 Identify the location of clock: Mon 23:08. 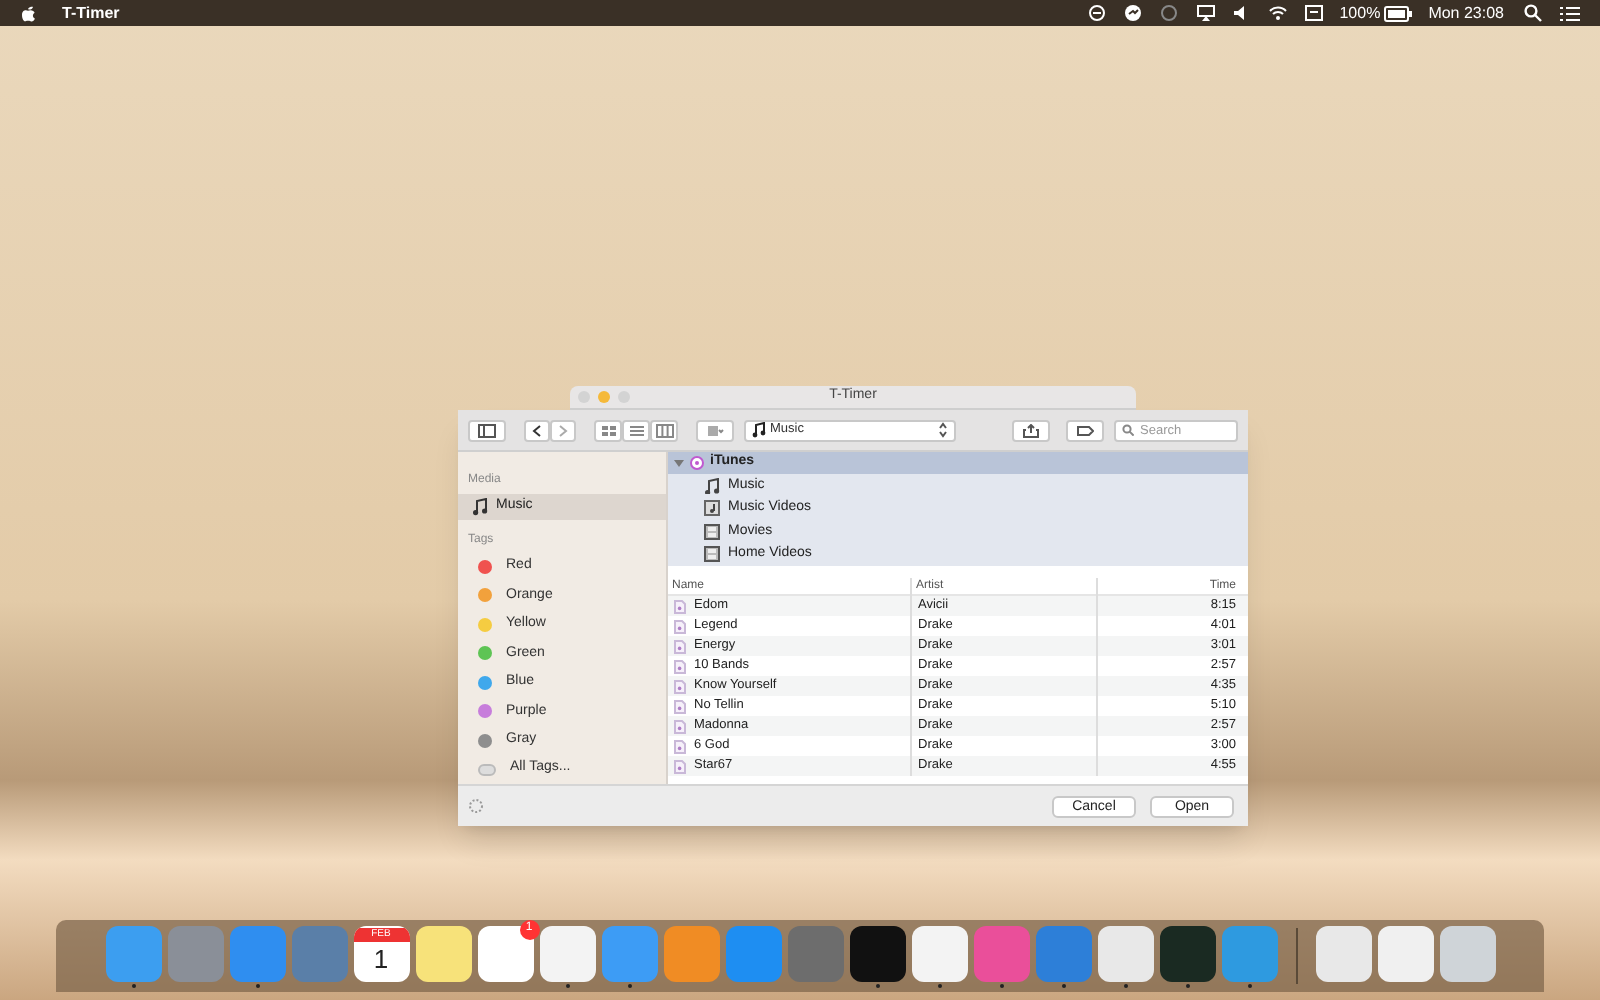
(1466, 13).